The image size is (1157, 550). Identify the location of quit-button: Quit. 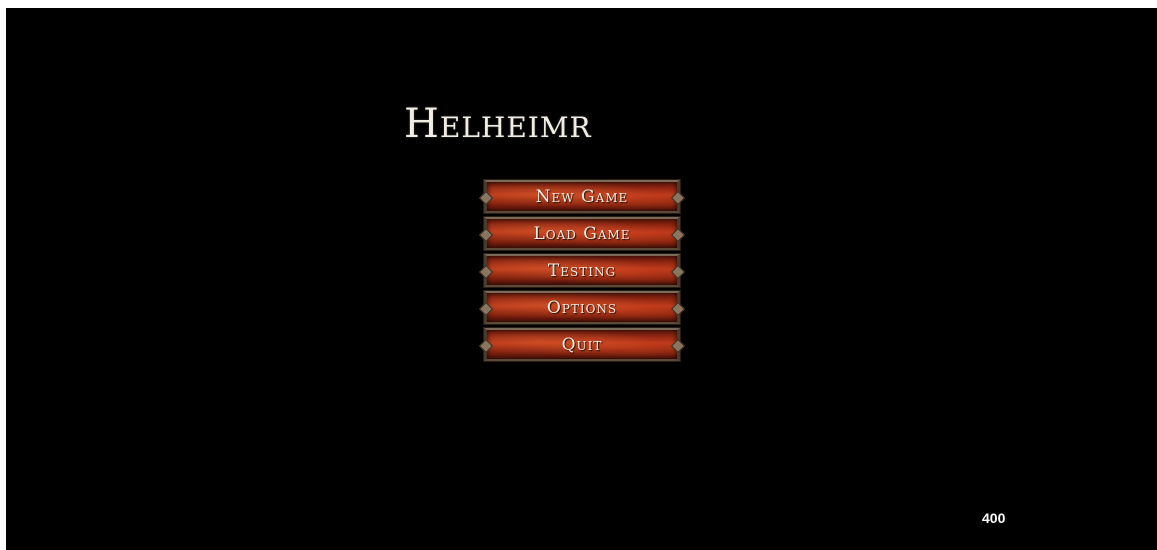
(582, 344).